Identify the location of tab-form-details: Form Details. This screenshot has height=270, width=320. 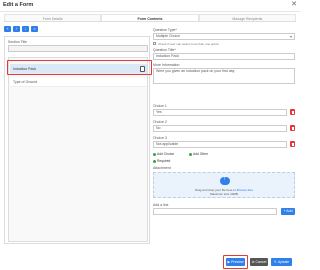
(53, 17).